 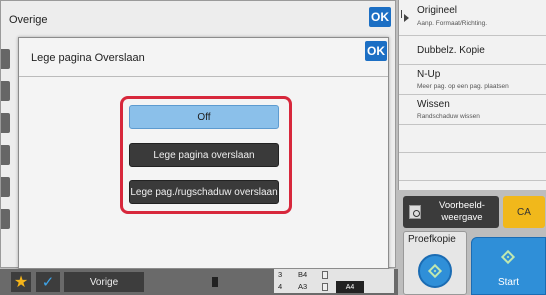 I want to click on start-button: Start, so click(x=508, y=266).